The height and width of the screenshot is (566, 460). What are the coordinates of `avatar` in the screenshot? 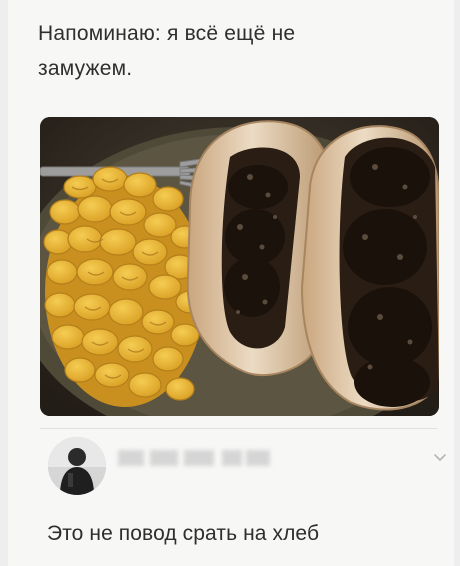 It's located at (77, 466).